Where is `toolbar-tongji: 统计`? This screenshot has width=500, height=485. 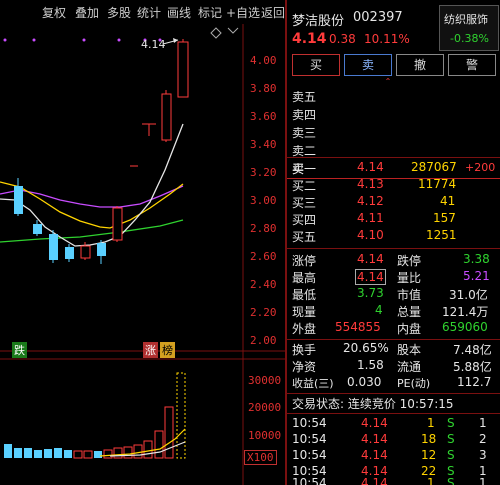
toolbar-tongji: 统计 is located at coordinates (149, 12).